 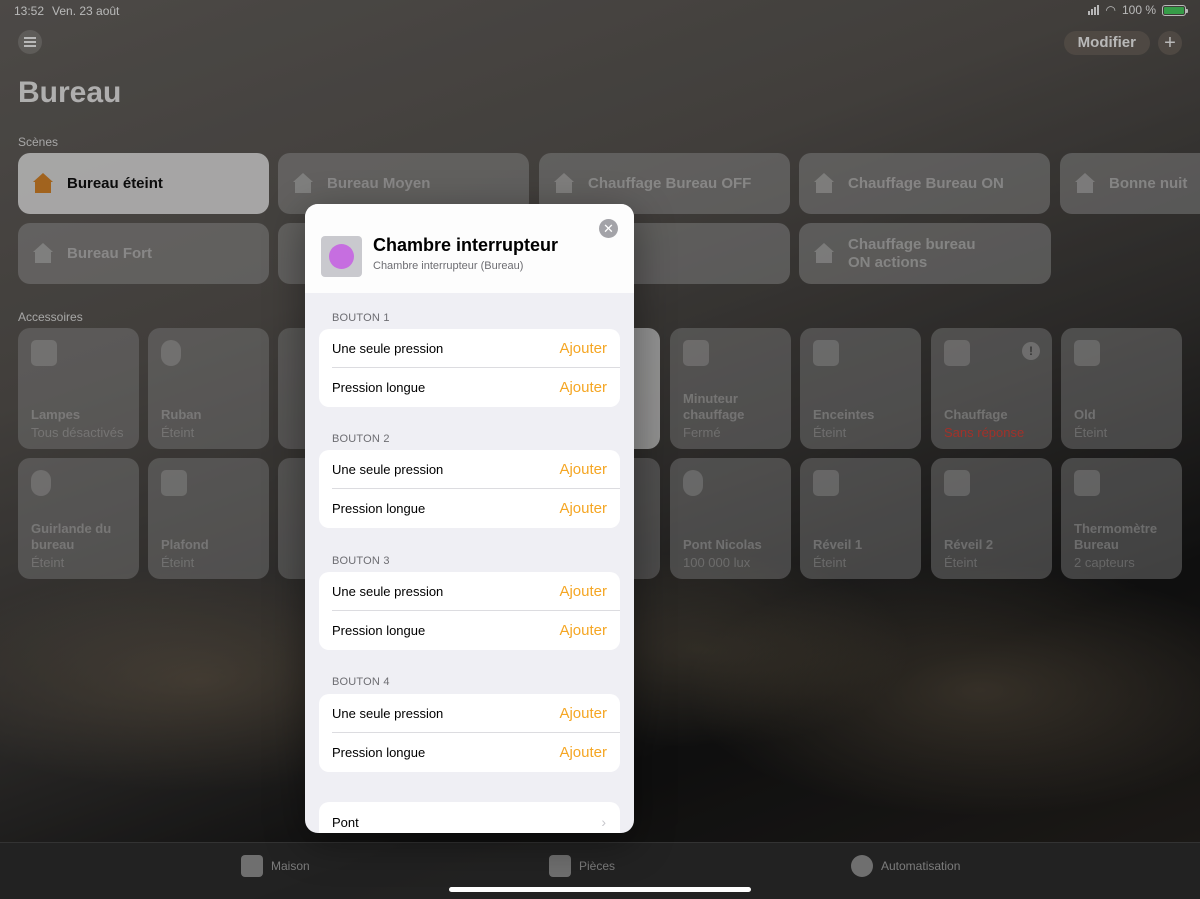 What do you see at coordinates (361, 318) in the screenshot?
I see `button-group-label: BOUTON 1` at bounding box center [361, 318].